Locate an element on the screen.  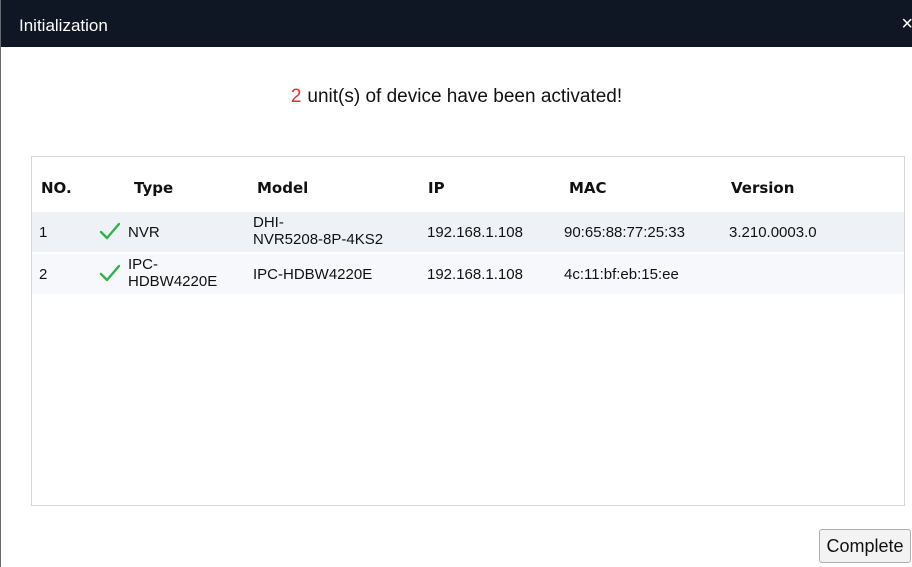
device-mac: 90:65:88:77:25:33 is located at coordinates (624, 232).